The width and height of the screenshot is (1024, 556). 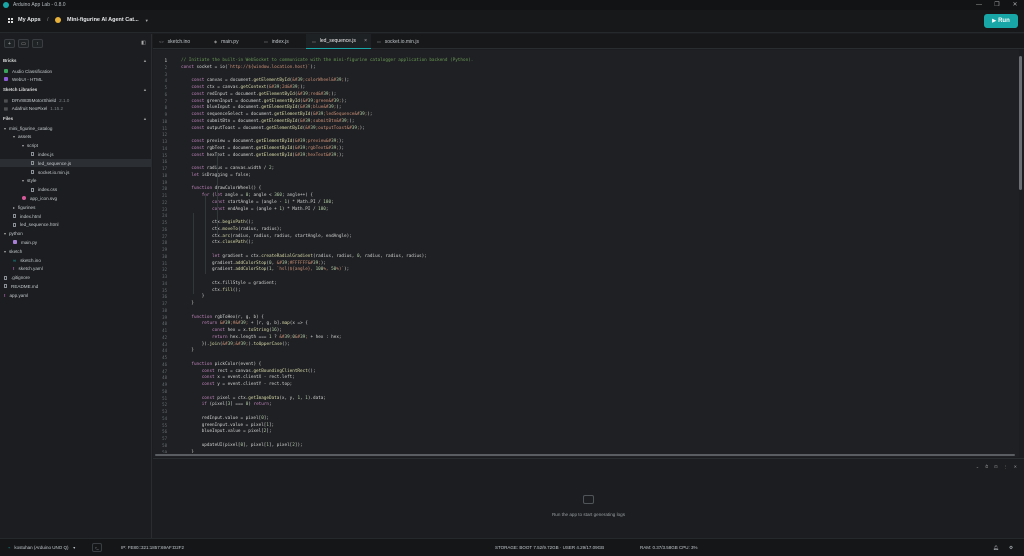 I want to click on code-line: const hex = x.toString(16);, so click(x=247, y=330).